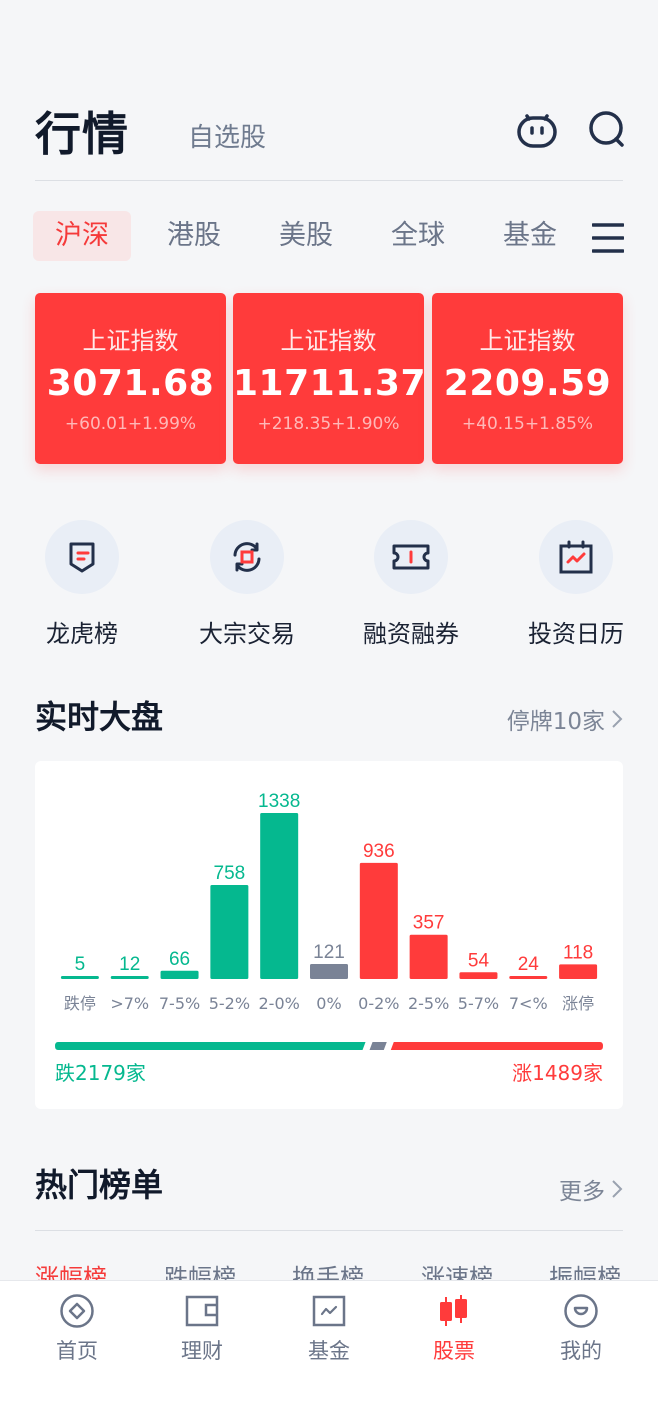 The width and height of the screenshot is (658, 1425). What do you see at coordinates (411, 634) in the screenshot?
I see `shortcut-label: 融资融券` at bounding box center [411, 634].